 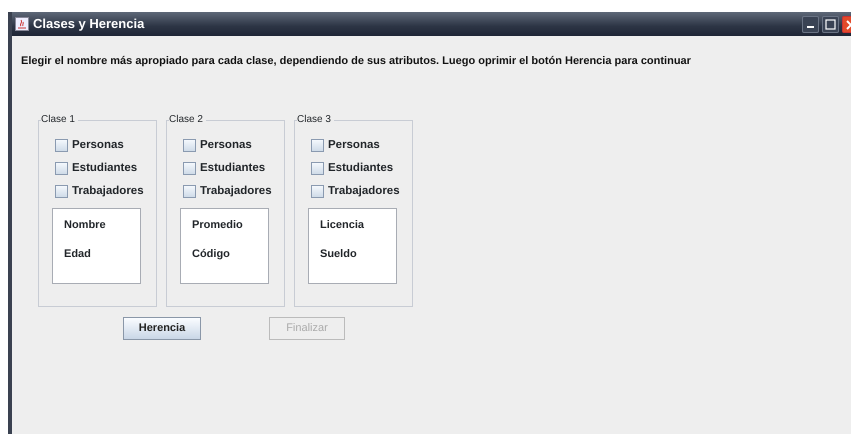 What do you see at coordinates (85, 225) in the screenshot?
I see `attribute-text: Nombre` at bounding box center [85, 225].